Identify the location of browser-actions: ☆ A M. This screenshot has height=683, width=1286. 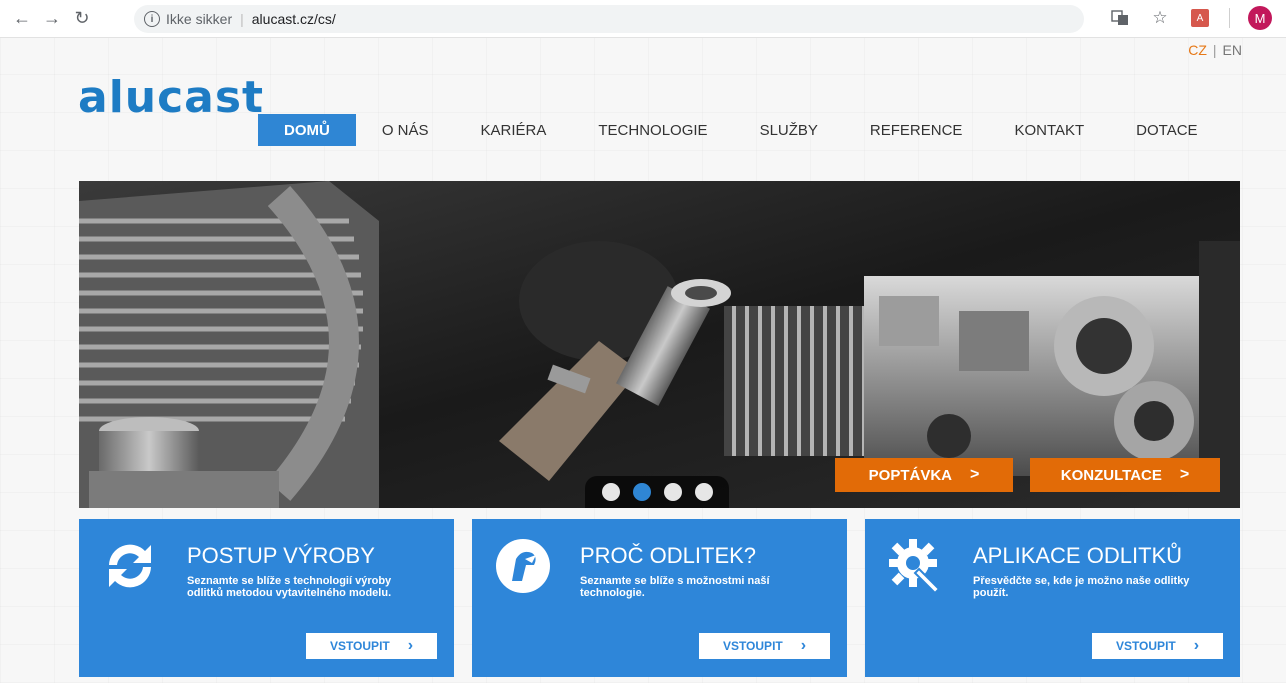
(1190, 18).